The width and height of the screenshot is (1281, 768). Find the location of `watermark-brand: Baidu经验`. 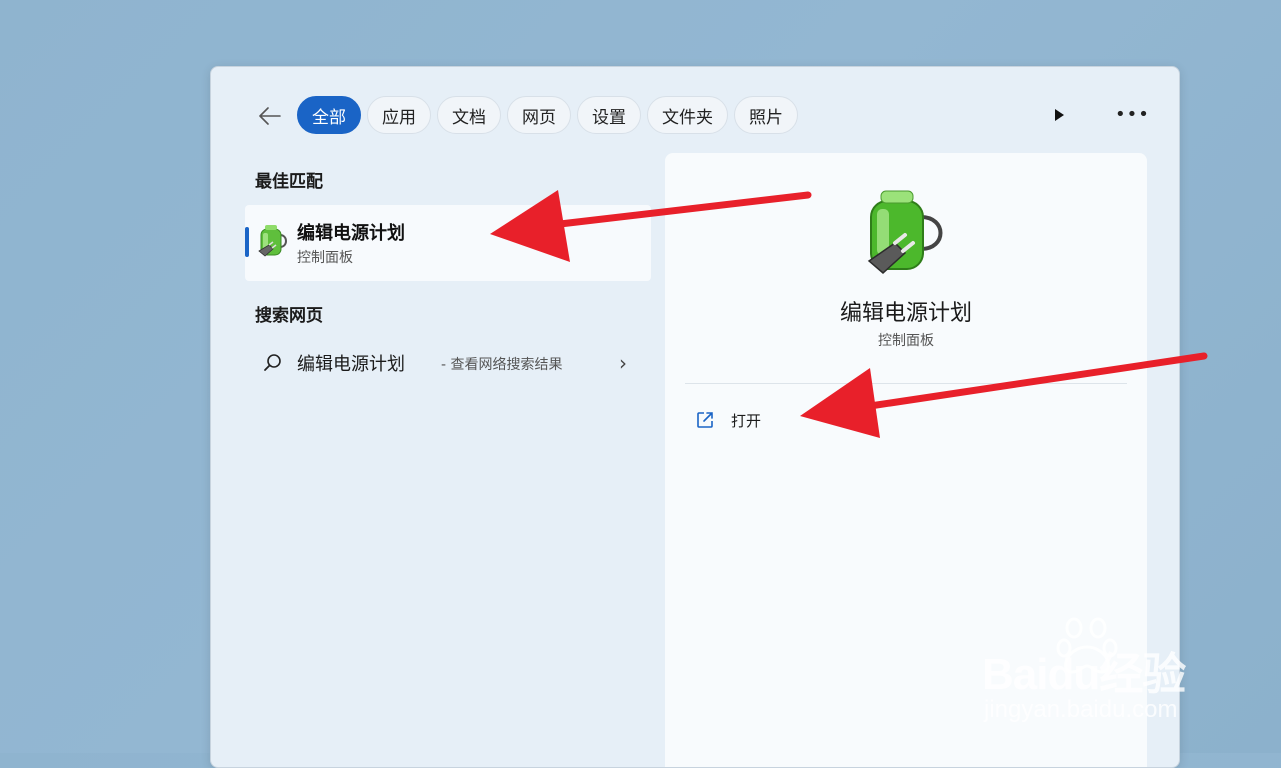

watermark-brand: Baidu经验 is located at coordinates (1084, 674).